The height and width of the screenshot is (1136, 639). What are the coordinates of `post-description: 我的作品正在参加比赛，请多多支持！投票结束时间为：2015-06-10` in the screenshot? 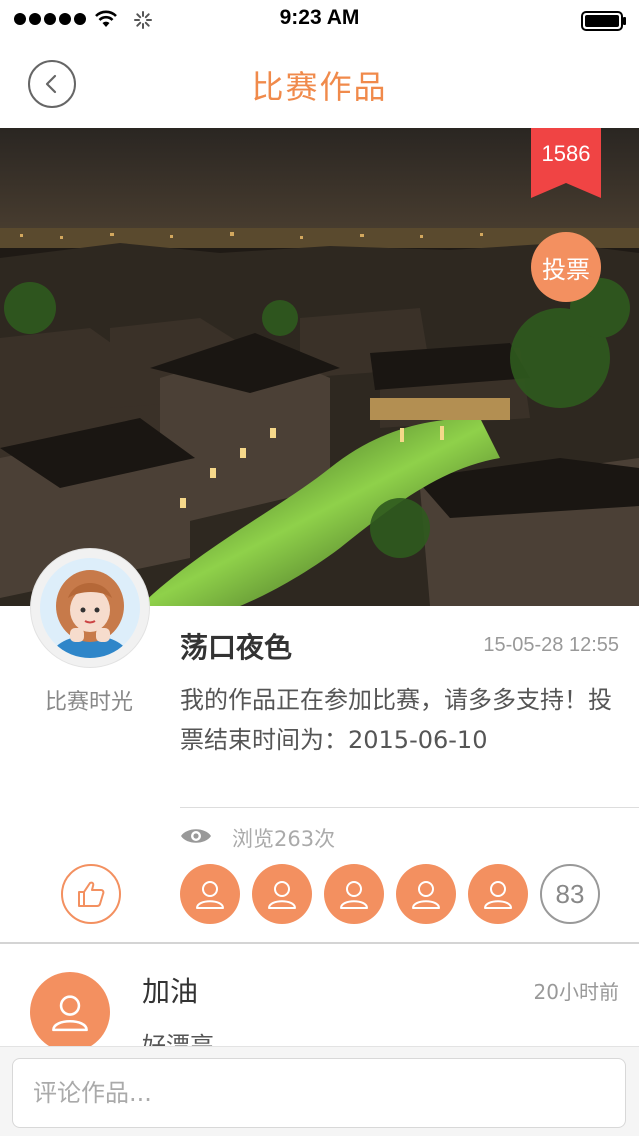 It's located at (396, 720).